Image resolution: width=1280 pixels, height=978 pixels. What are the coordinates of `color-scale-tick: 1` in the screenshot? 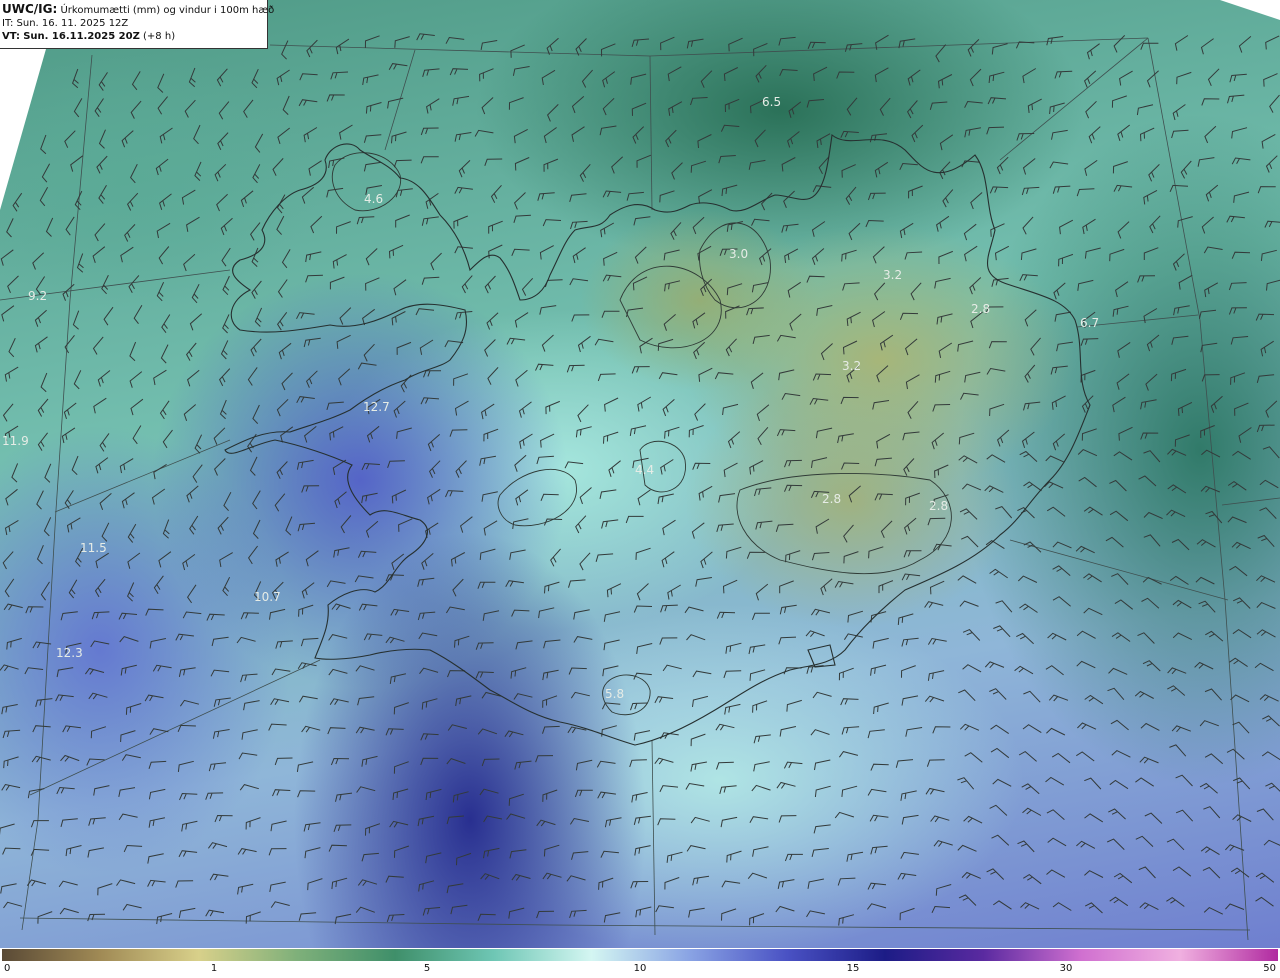 It's located at (214, 968).